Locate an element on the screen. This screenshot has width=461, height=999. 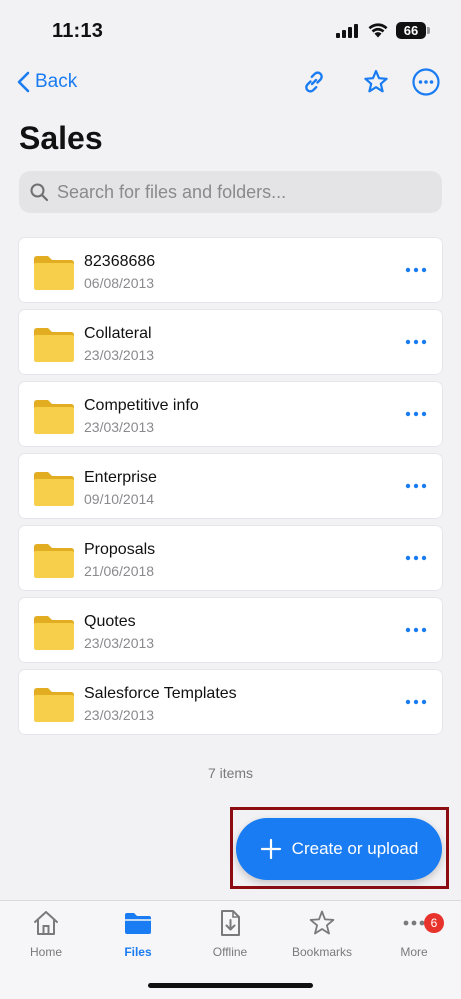
wifi-icon is located at coordinates (378, 30).